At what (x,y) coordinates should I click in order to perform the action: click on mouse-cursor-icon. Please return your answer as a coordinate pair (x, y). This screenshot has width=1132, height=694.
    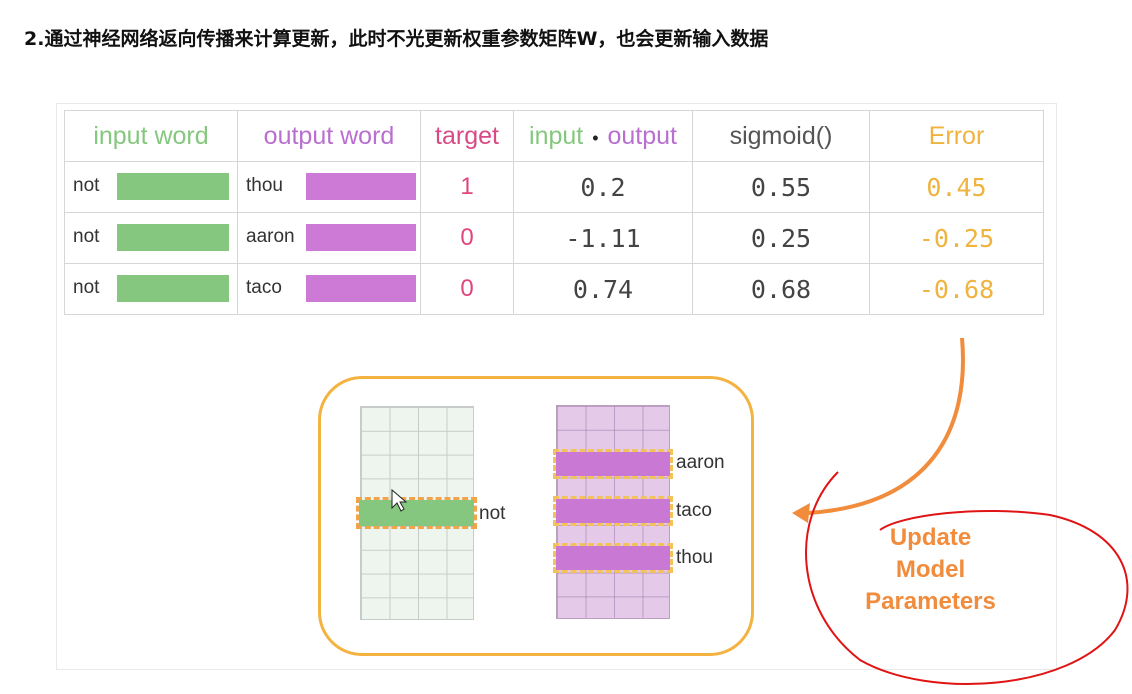
    Looking at the image, I should click on (399, 500).